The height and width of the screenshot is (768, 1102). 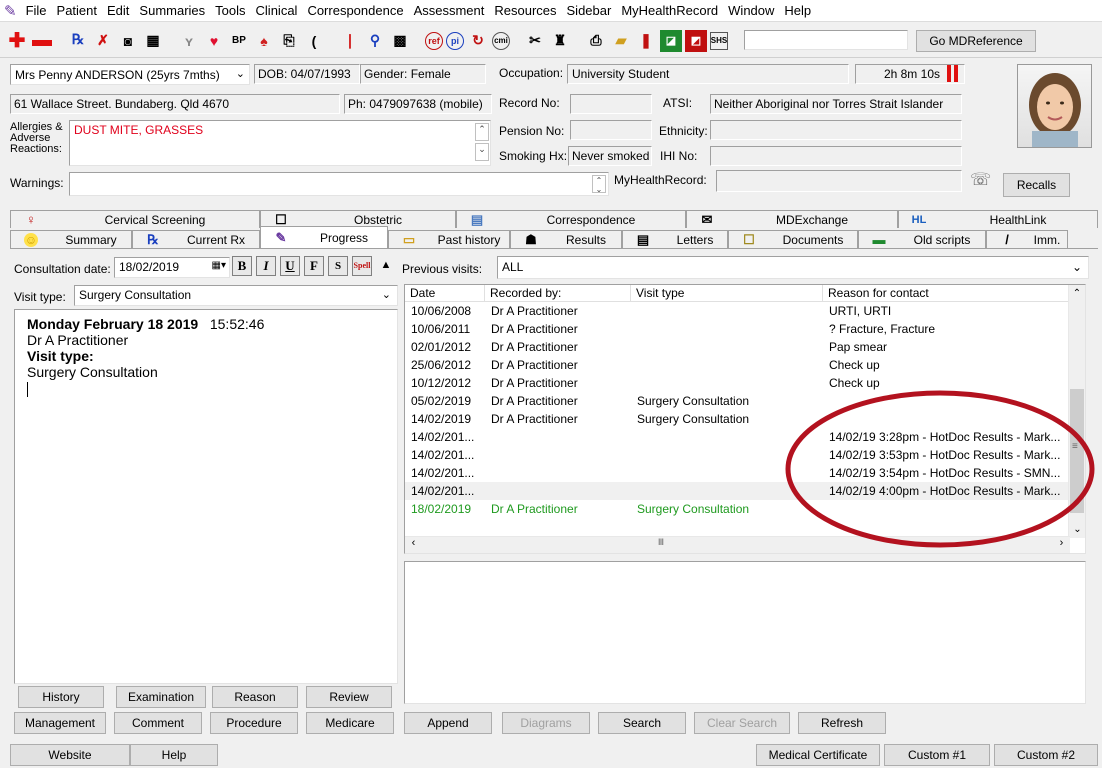 I want to click on allergies-scroll-up-icon: ⌃, so click(x=482, y=132).